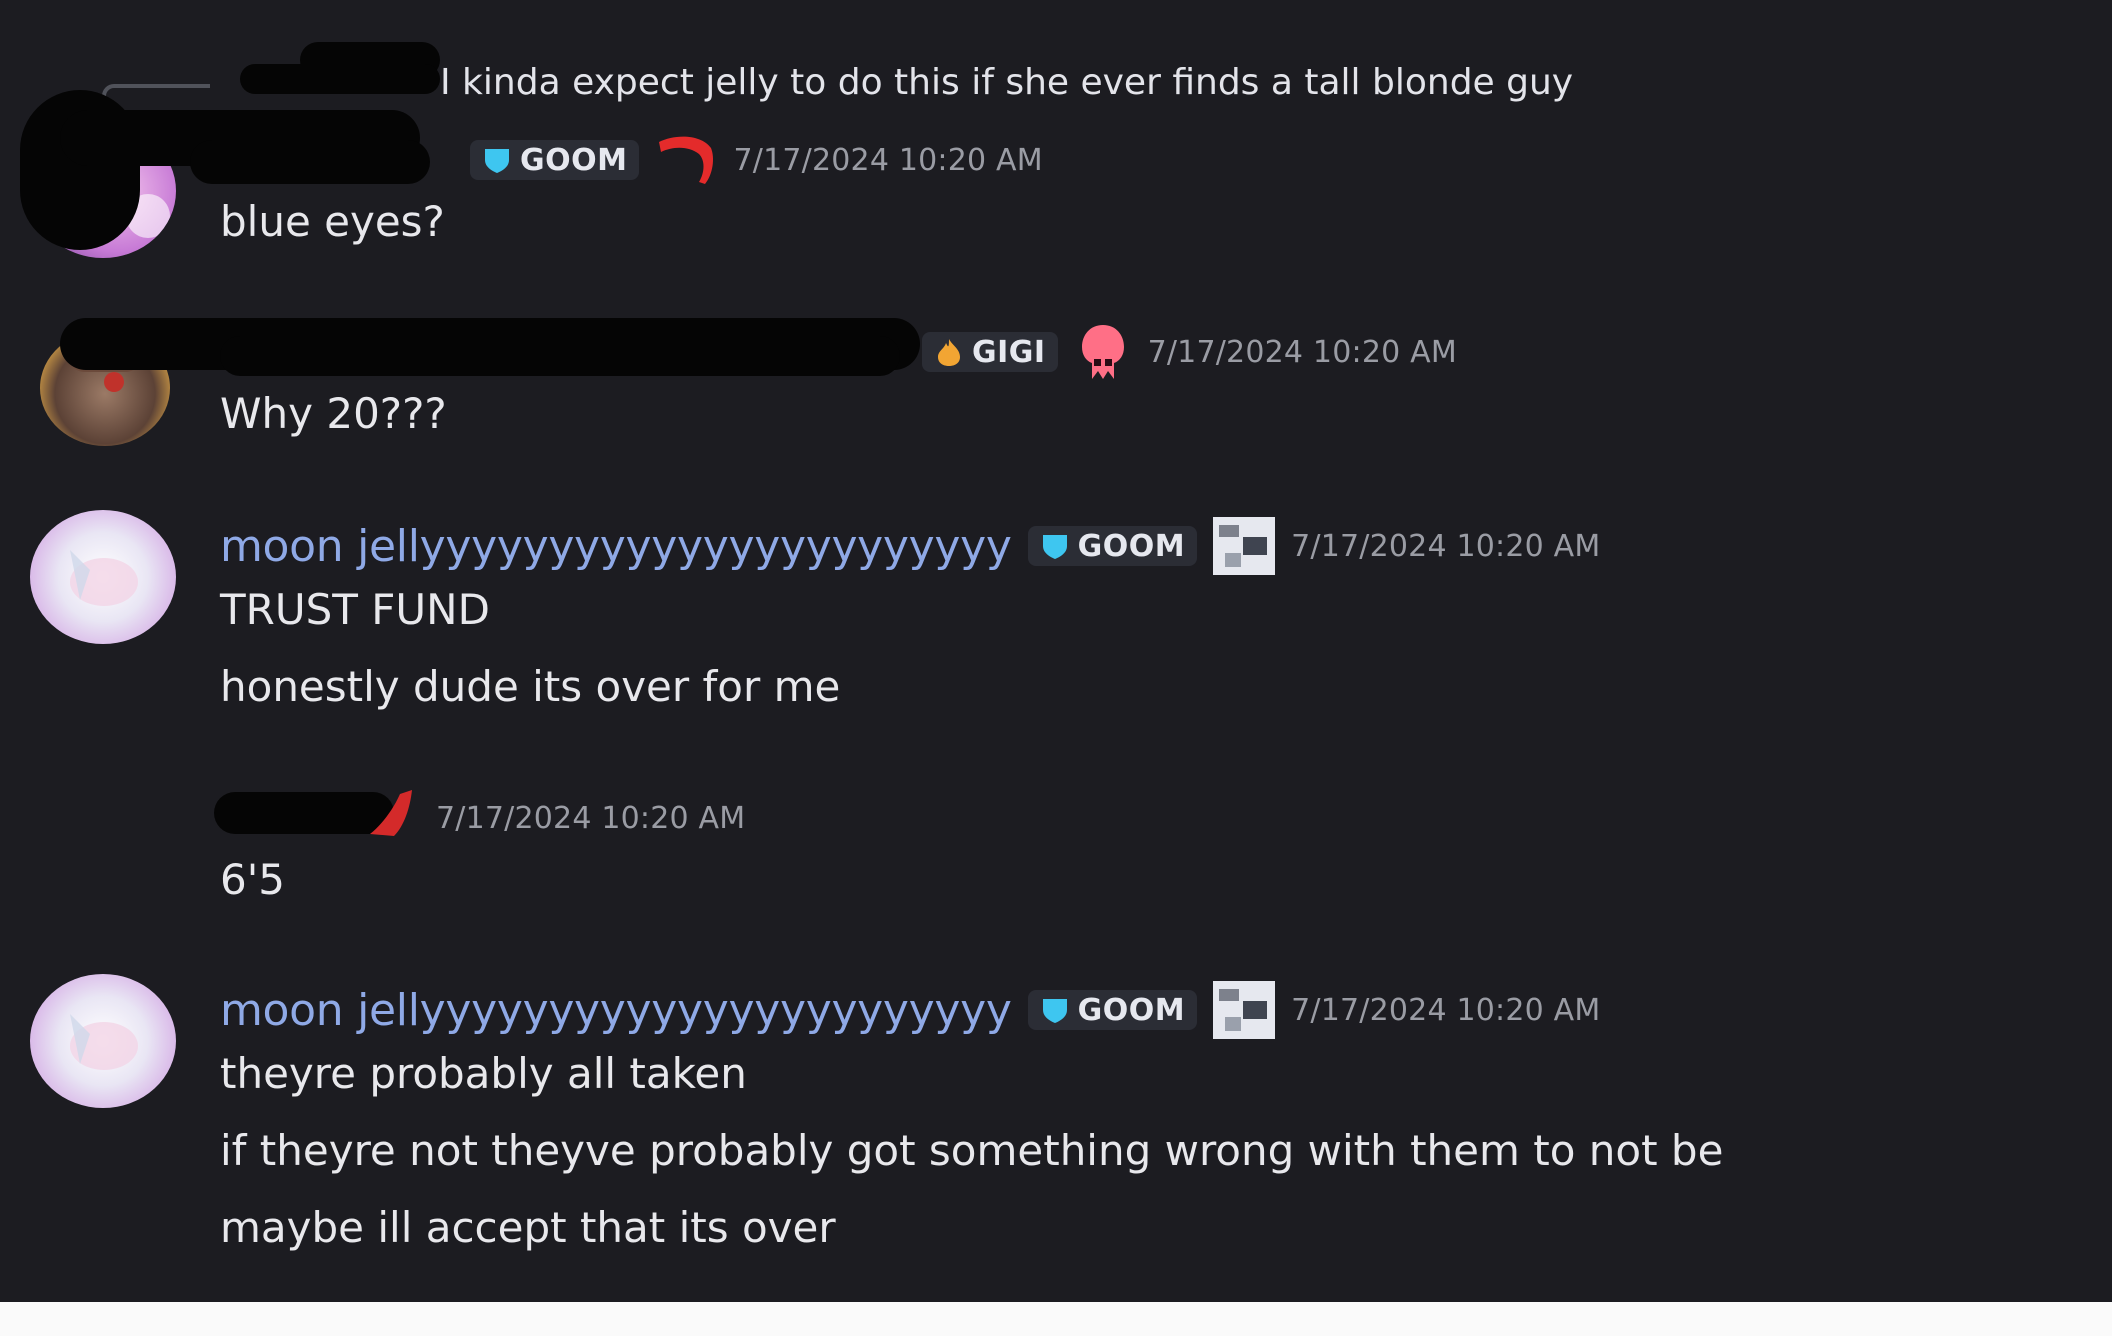 The height and width of the screenshot is (1336, 2112). What do you see at coordinates (332, 221) in the screenshot?
I see `message-text: blue eyes?` at bounding box center [332, 221].